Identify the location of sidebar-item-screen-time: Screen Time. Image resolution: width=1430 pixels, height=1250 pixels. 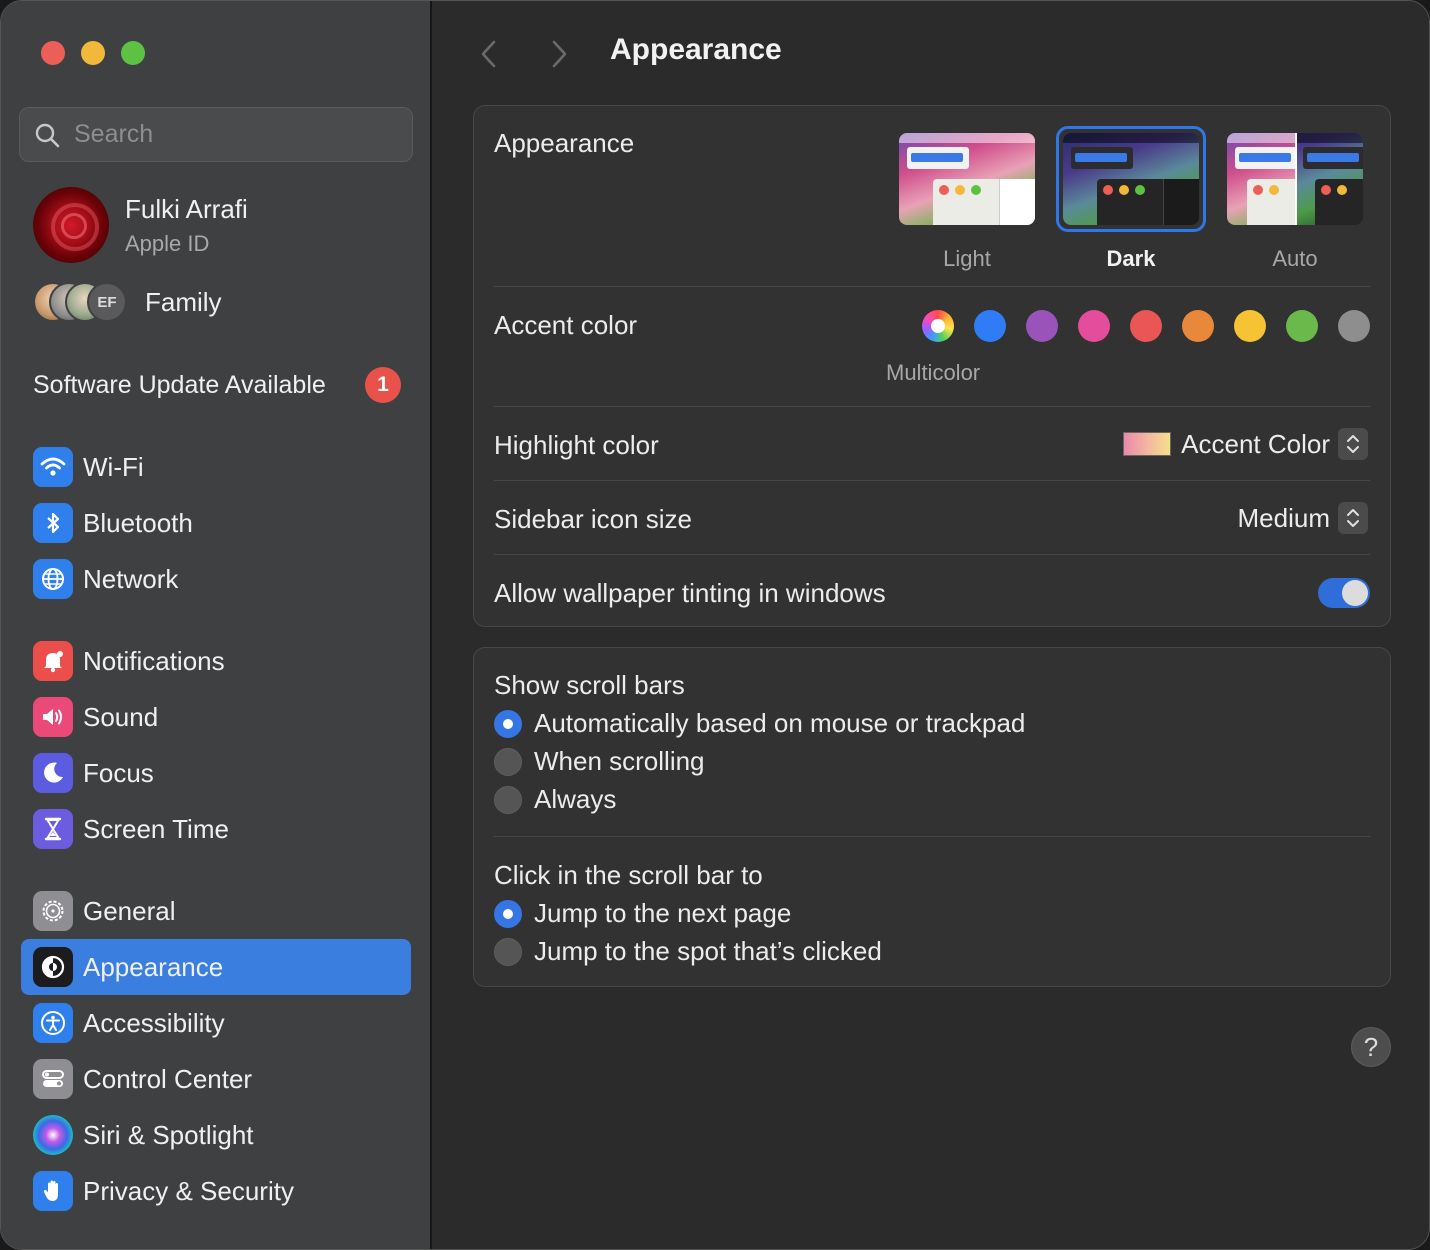
(216, 829).